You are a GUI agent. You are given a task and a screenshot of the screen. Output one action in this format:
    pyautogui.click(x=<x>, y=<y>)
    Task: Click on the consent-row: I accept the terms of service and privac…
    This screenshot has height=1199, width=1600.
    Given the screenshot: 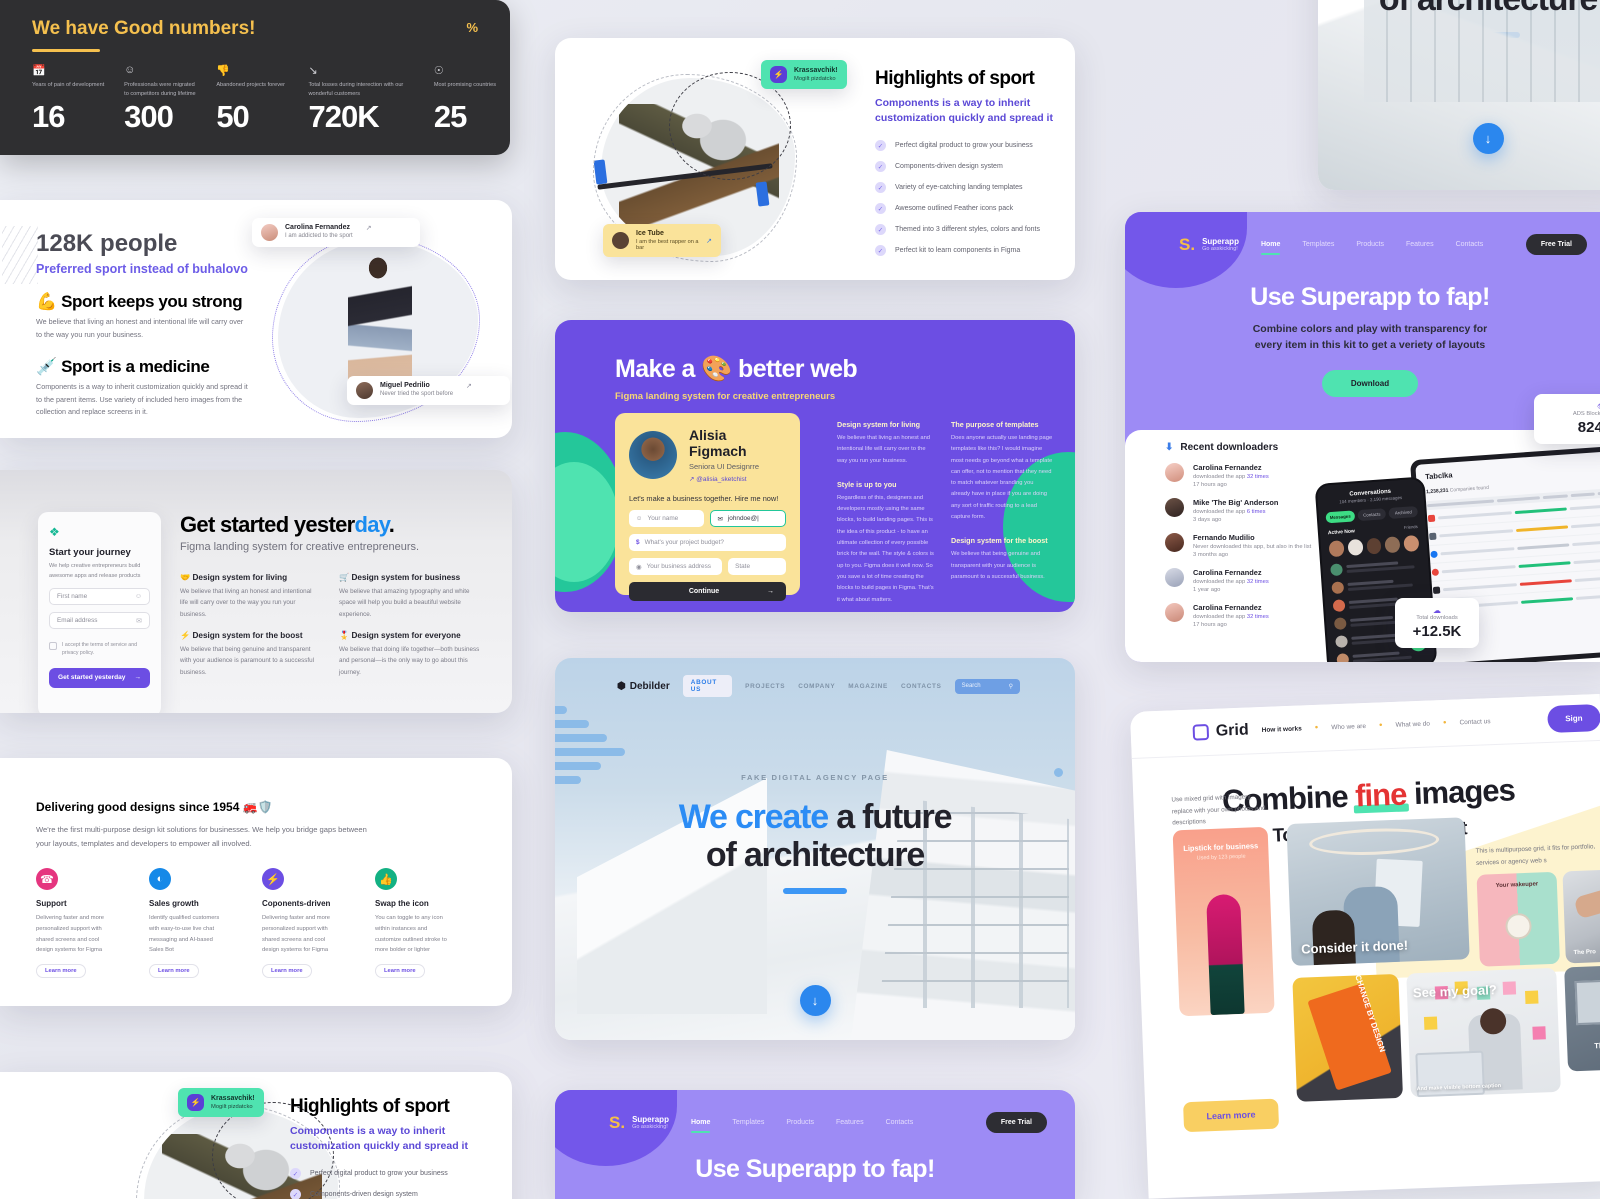 What is the action you would take?
    pyautogui.click(x=99, y=649)
    